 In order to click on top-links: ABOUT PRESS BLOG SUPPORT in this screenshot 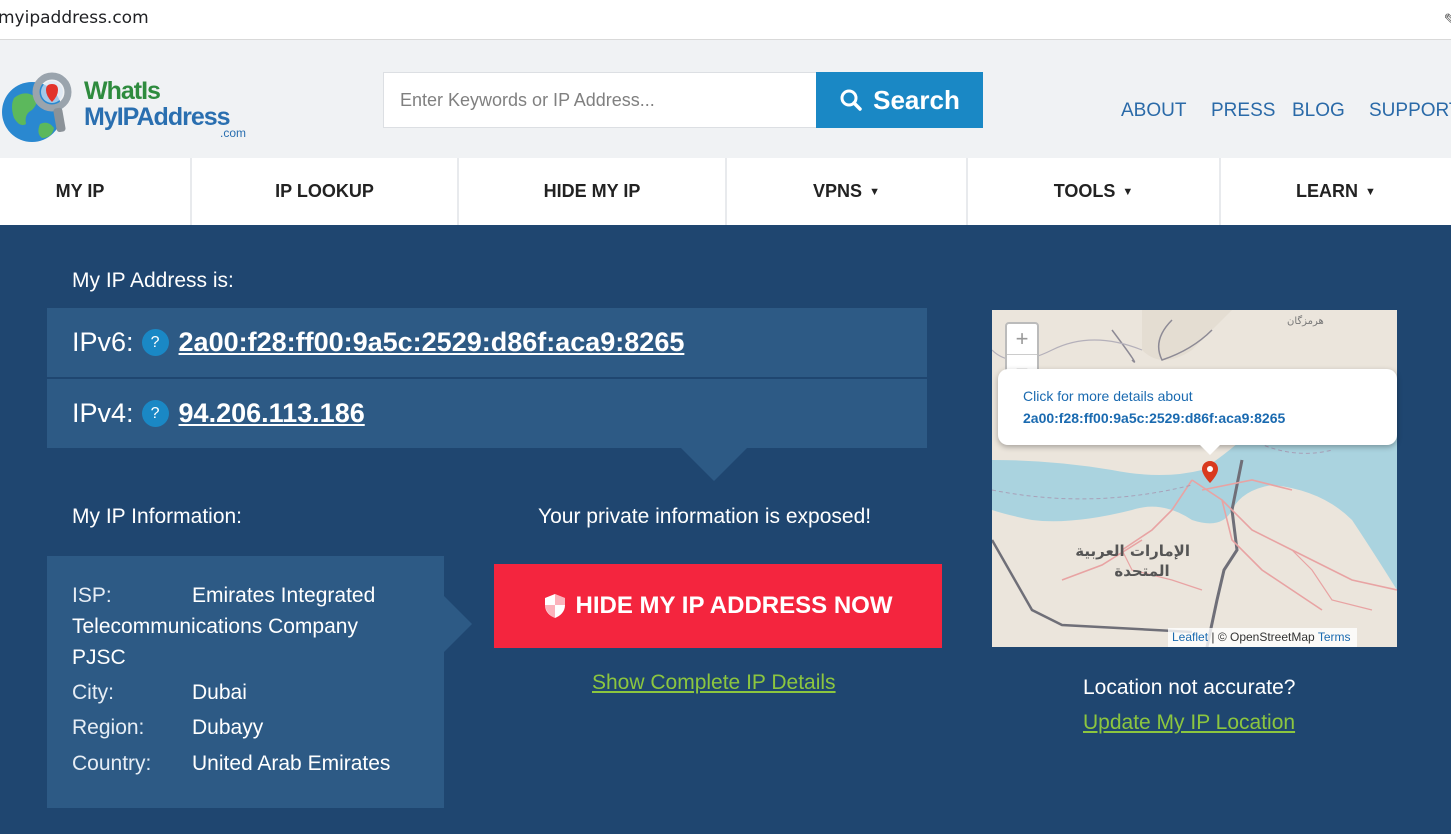, I will do `click(1286, 111)`.